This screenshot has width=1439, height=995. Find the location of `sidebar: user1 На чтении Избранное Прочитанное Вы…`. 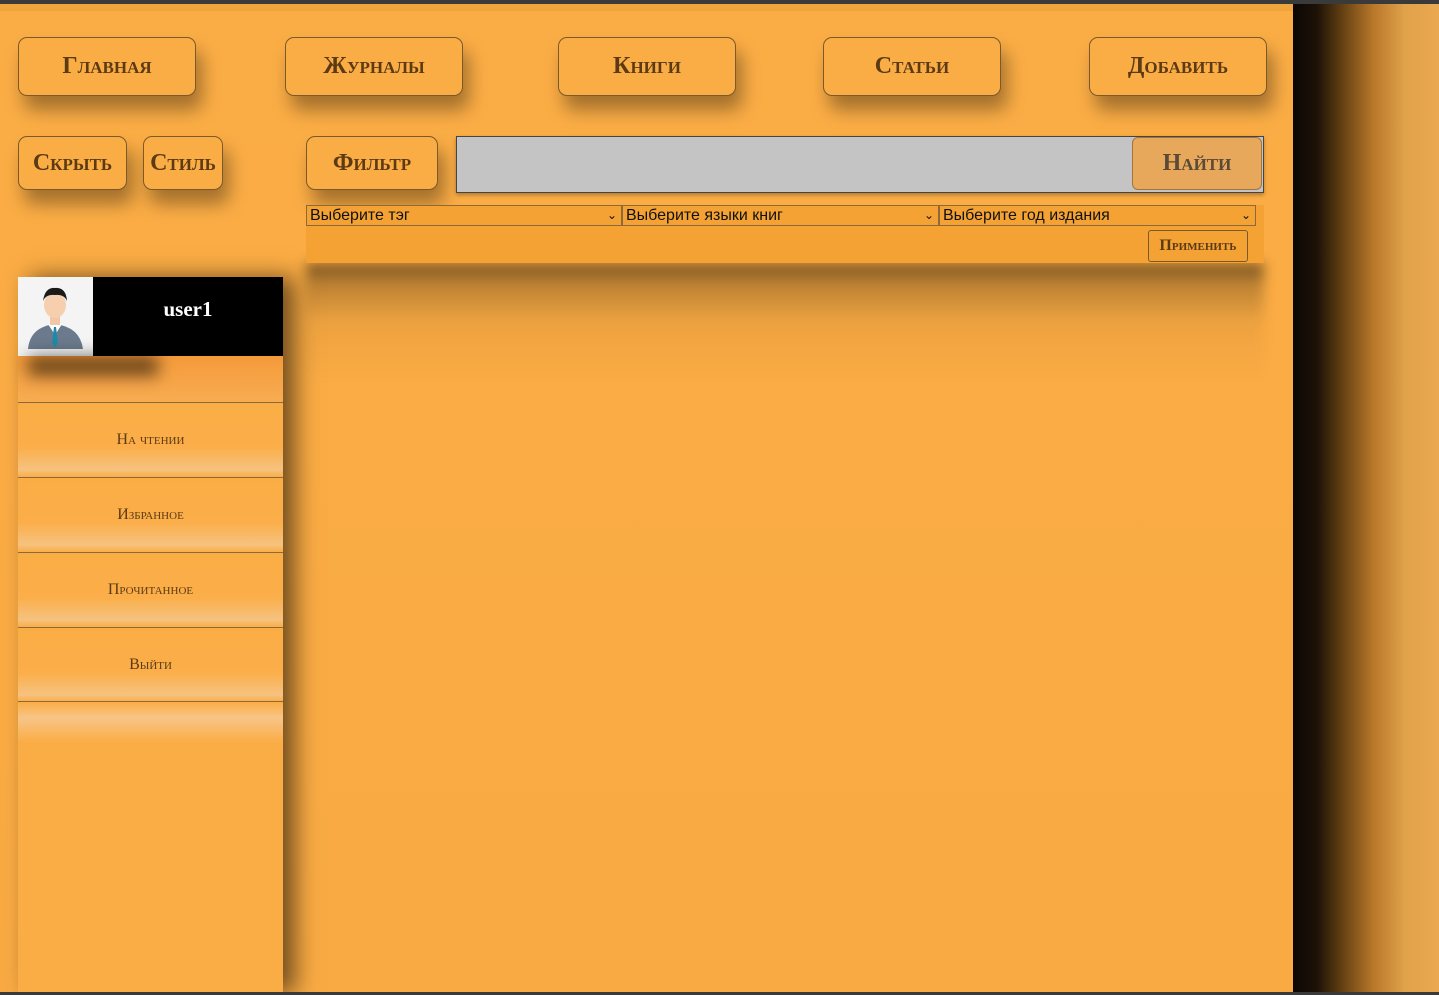

sidebar: user1 На чтении Избранное Прочитанное Вы… is located at coordinates (150, 635).